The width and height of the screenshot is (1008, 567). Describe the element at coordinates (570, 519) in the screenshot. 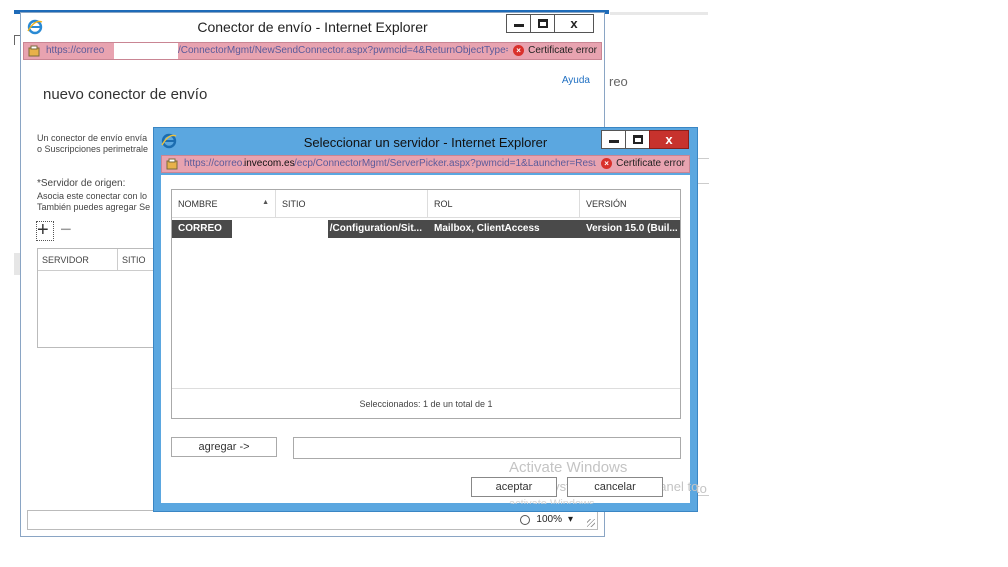

I see `chevron-down-icon: ▾` at that location.